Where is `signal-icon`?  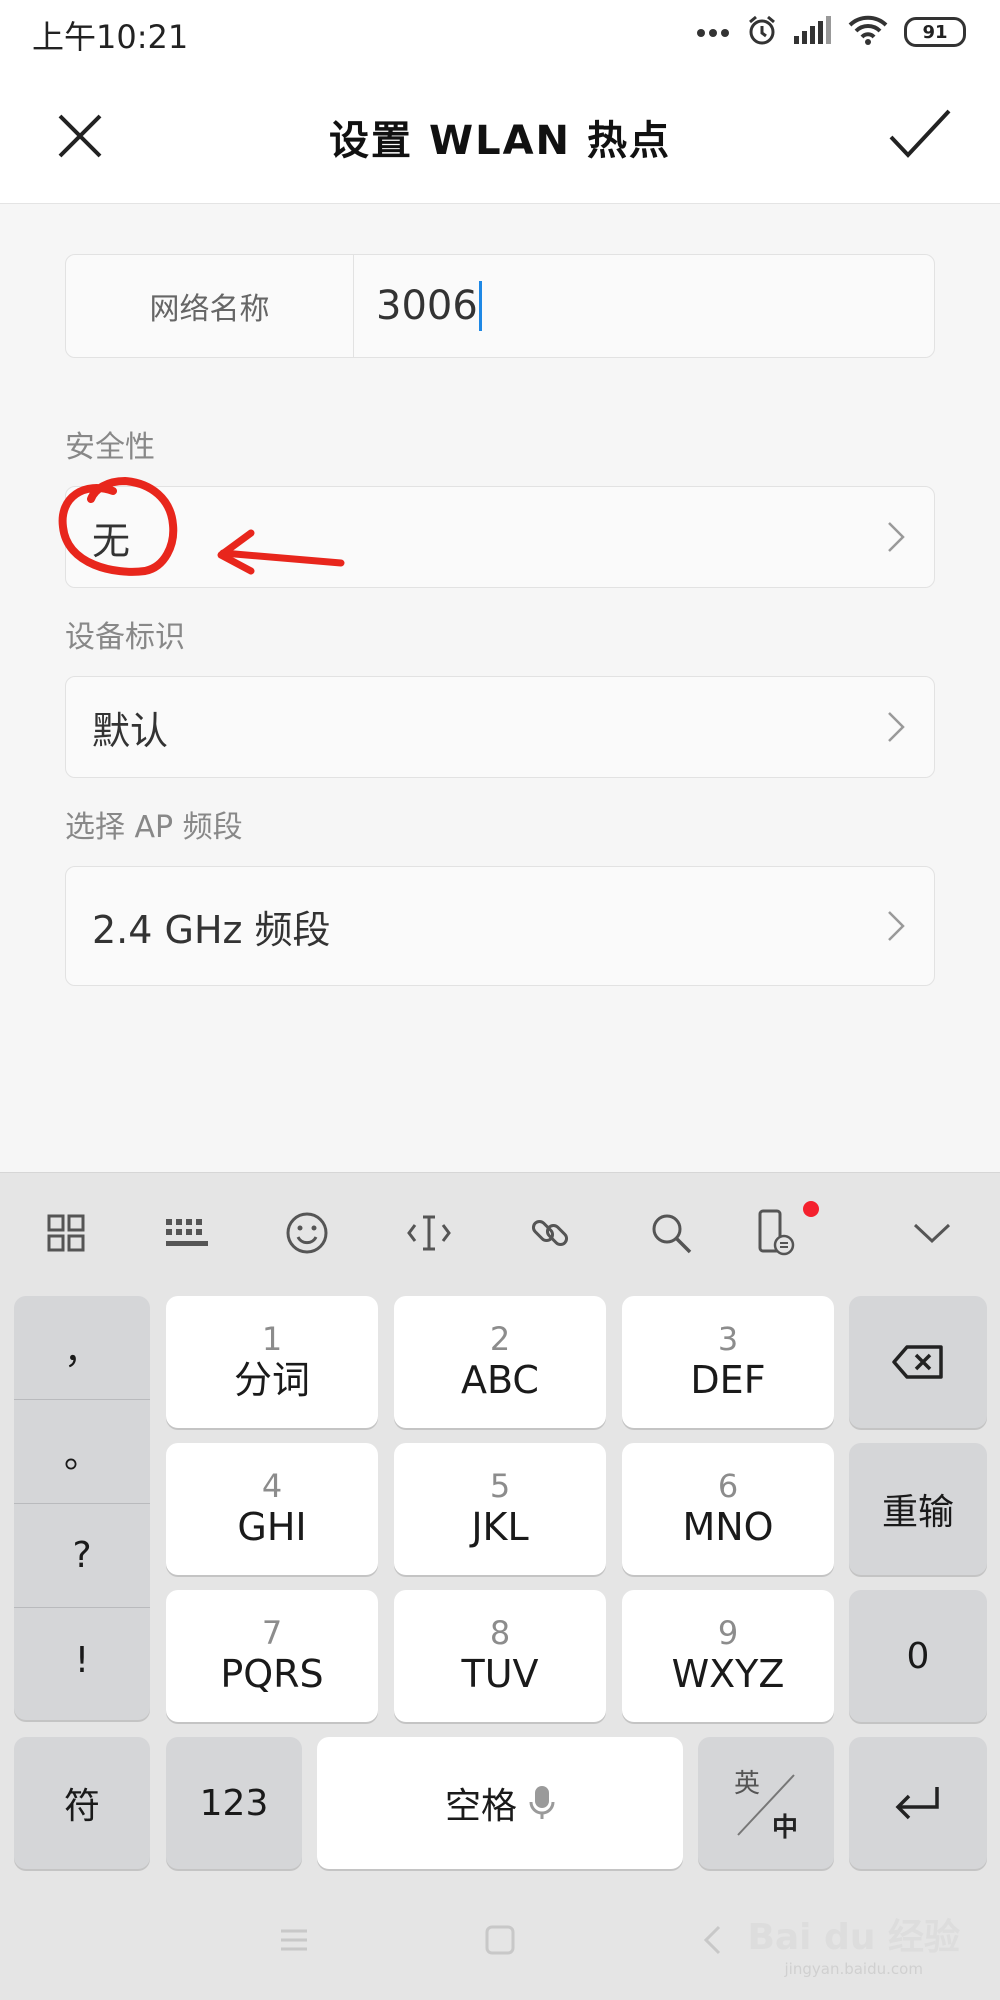 signal-icon is located at coordinates (813, 32).